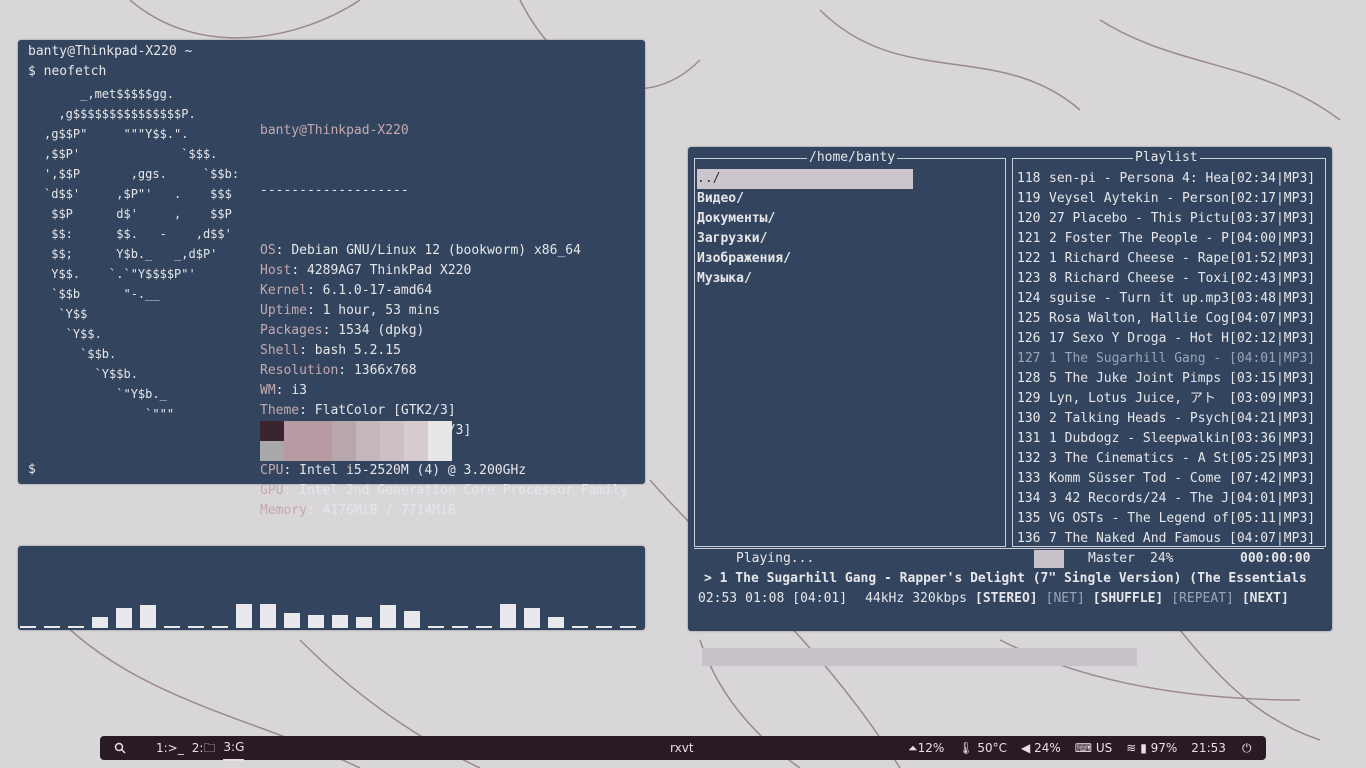 This screenshot has width=1366, height=768. Describe the element at coordinates (1208, 748) in the screenshot. I see `clock: 21:53` at that location.